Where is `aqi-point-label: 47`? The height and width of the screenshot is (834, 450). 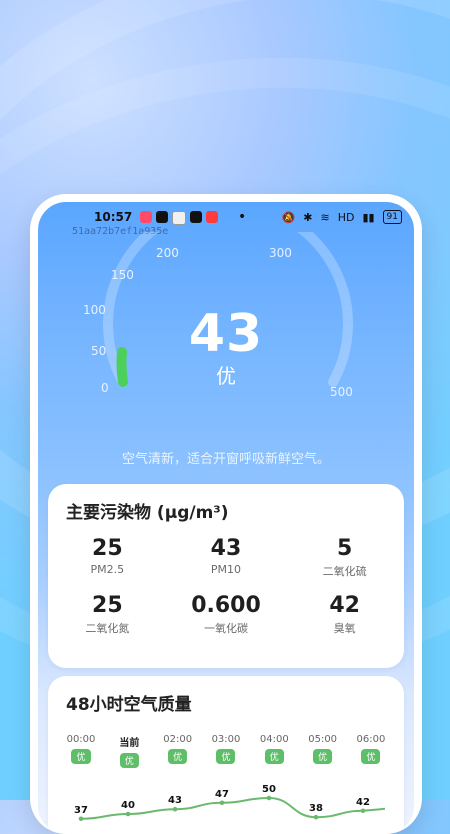
aqi-point-label: 47 is located at coordinates (222, 794).